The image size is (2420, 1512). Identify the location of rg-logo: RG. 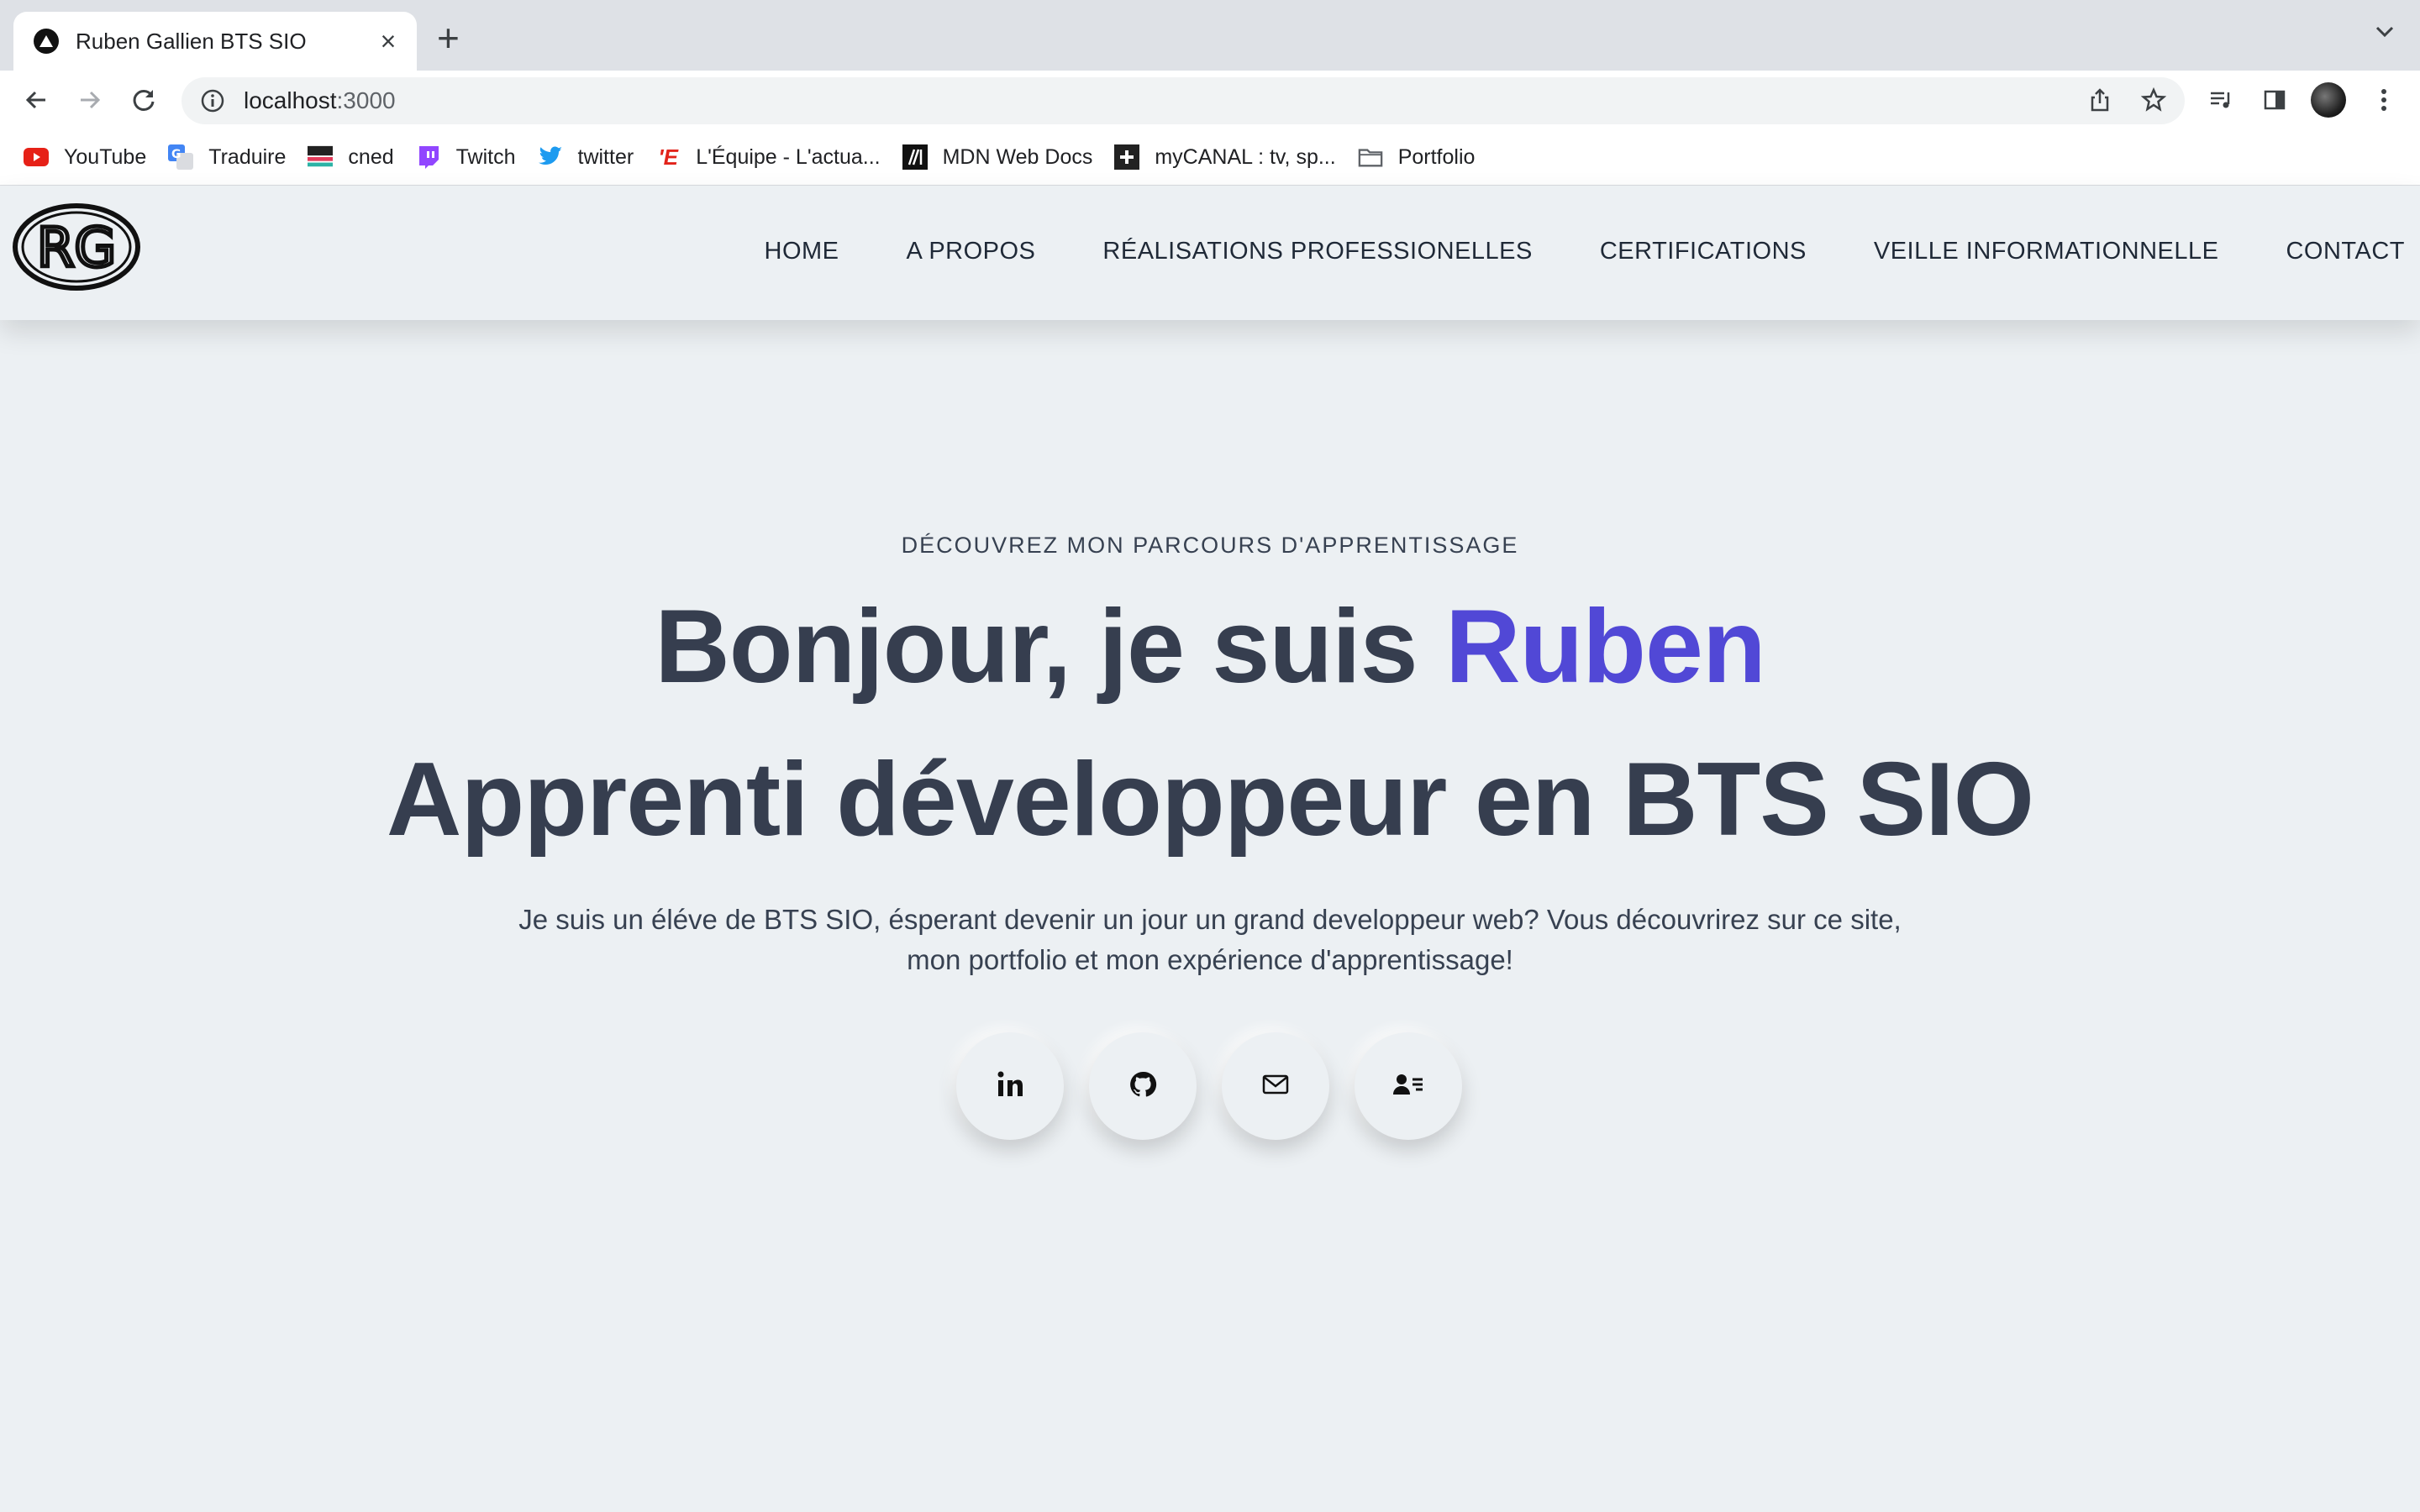
(77, 246).